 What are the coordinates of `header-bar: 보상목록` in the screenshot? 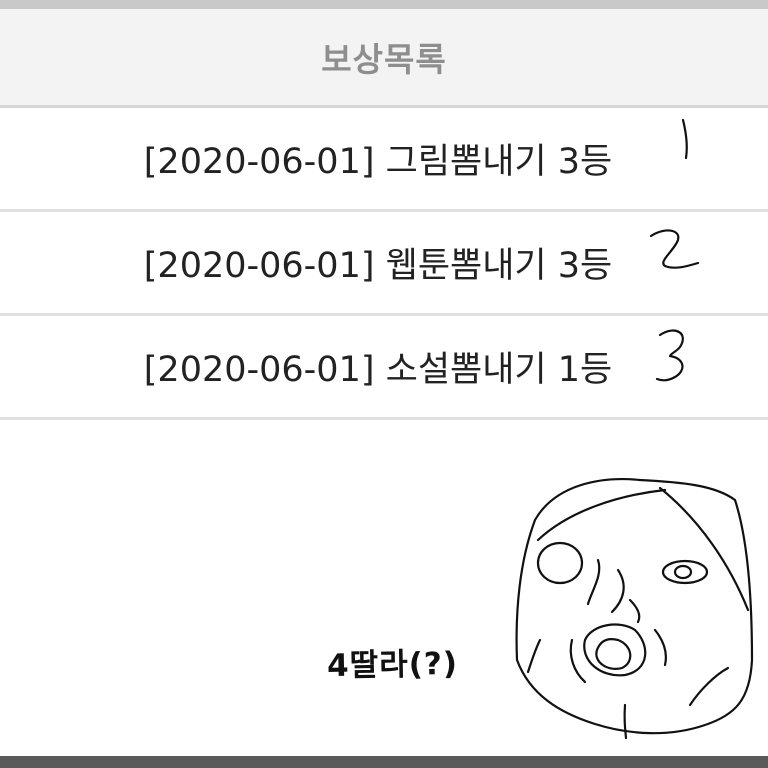 It's located at (384, 58).